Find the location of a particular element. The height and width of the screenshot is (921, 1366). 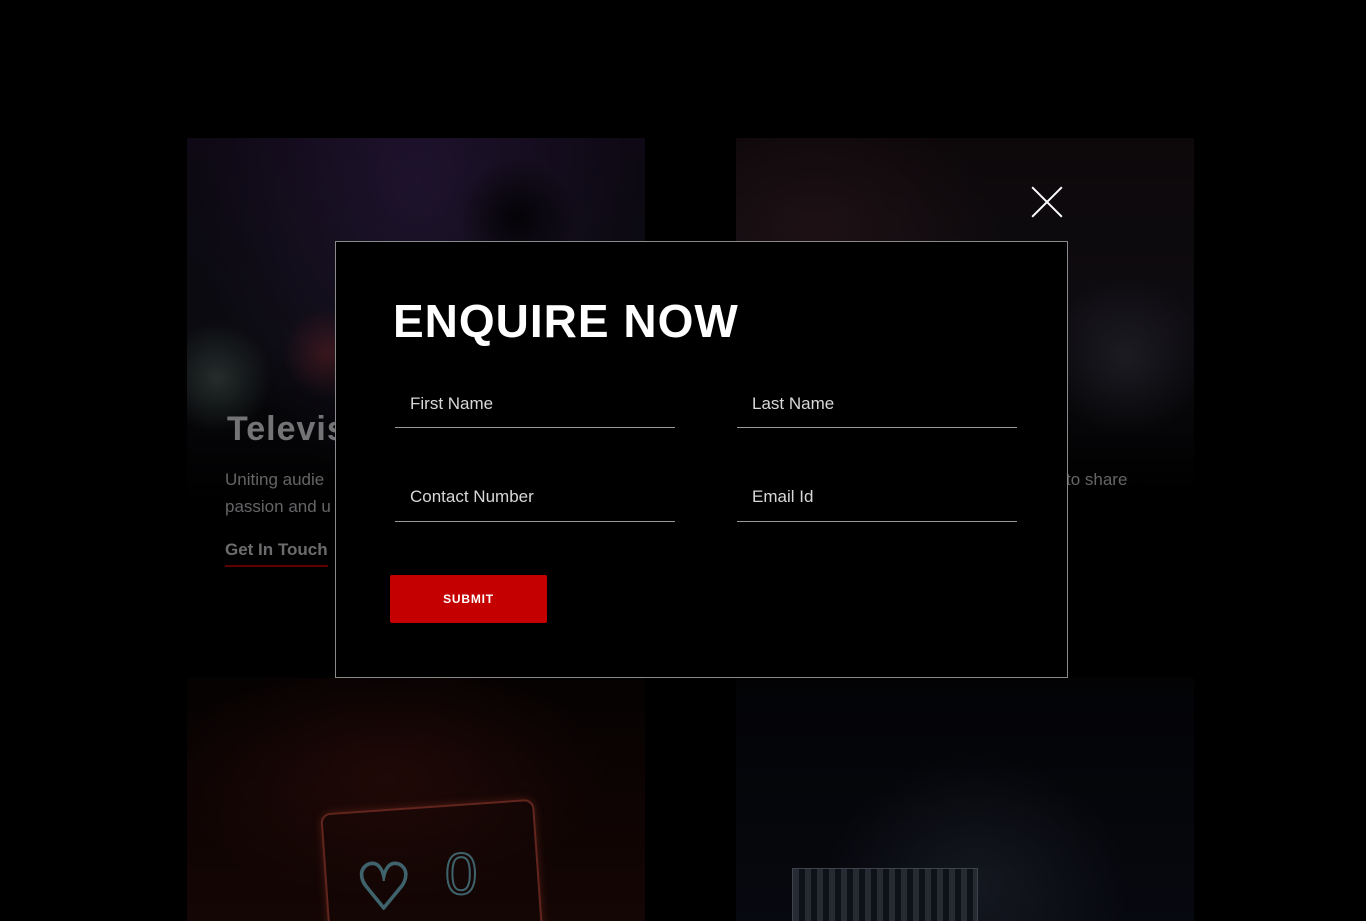

contact-number-field is located at coordinates (535, 497).